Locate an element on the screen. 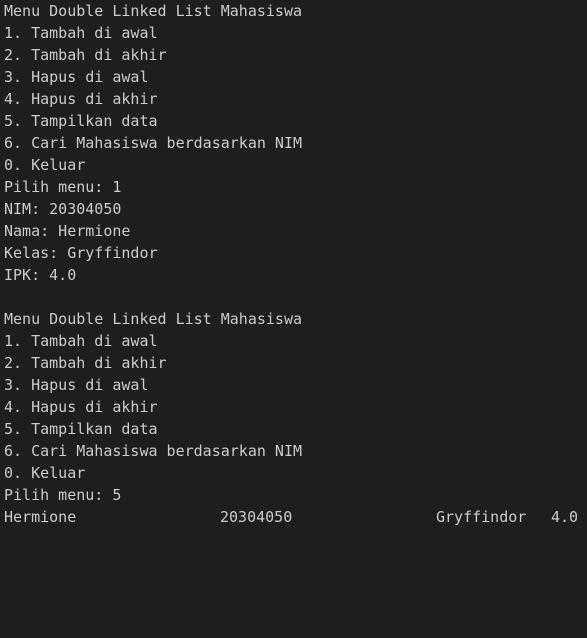 This screenshot has width=587, height=638. menu-prompt: Pilih menu: 5 is located at coordinates (63, 495).